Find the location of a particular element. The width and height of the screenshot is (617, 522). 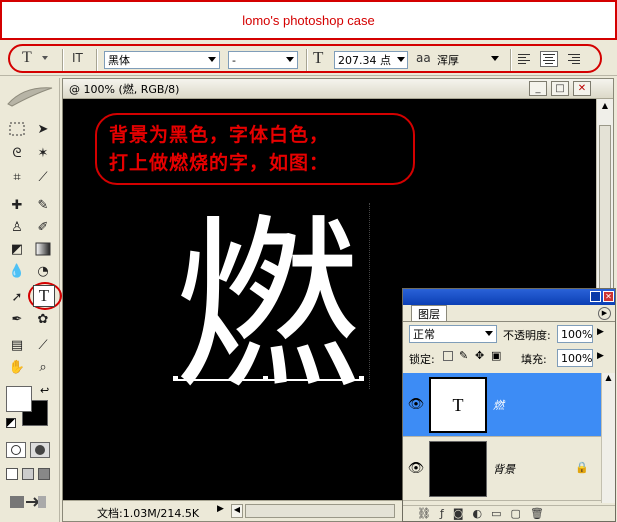

scroll-left-icon: ◀ is located at coordinates (237, 511).